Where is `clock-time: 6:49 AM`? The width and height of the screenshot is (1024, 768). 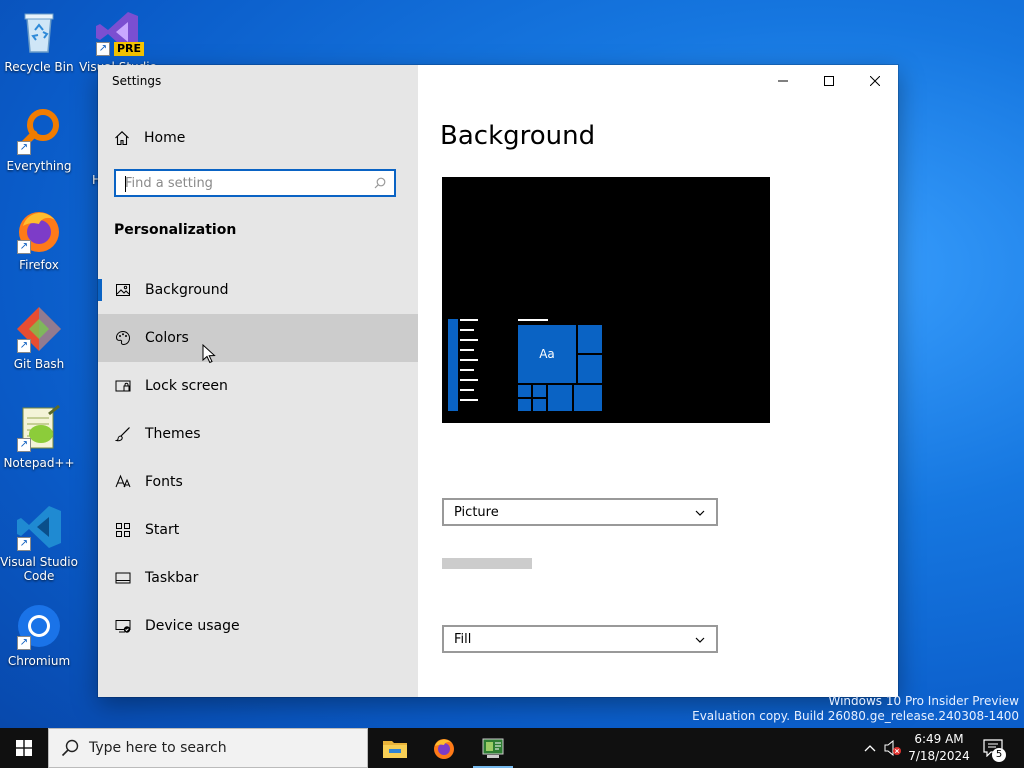
clock-time: 6:49 AM is located at coordinates (939, 739).